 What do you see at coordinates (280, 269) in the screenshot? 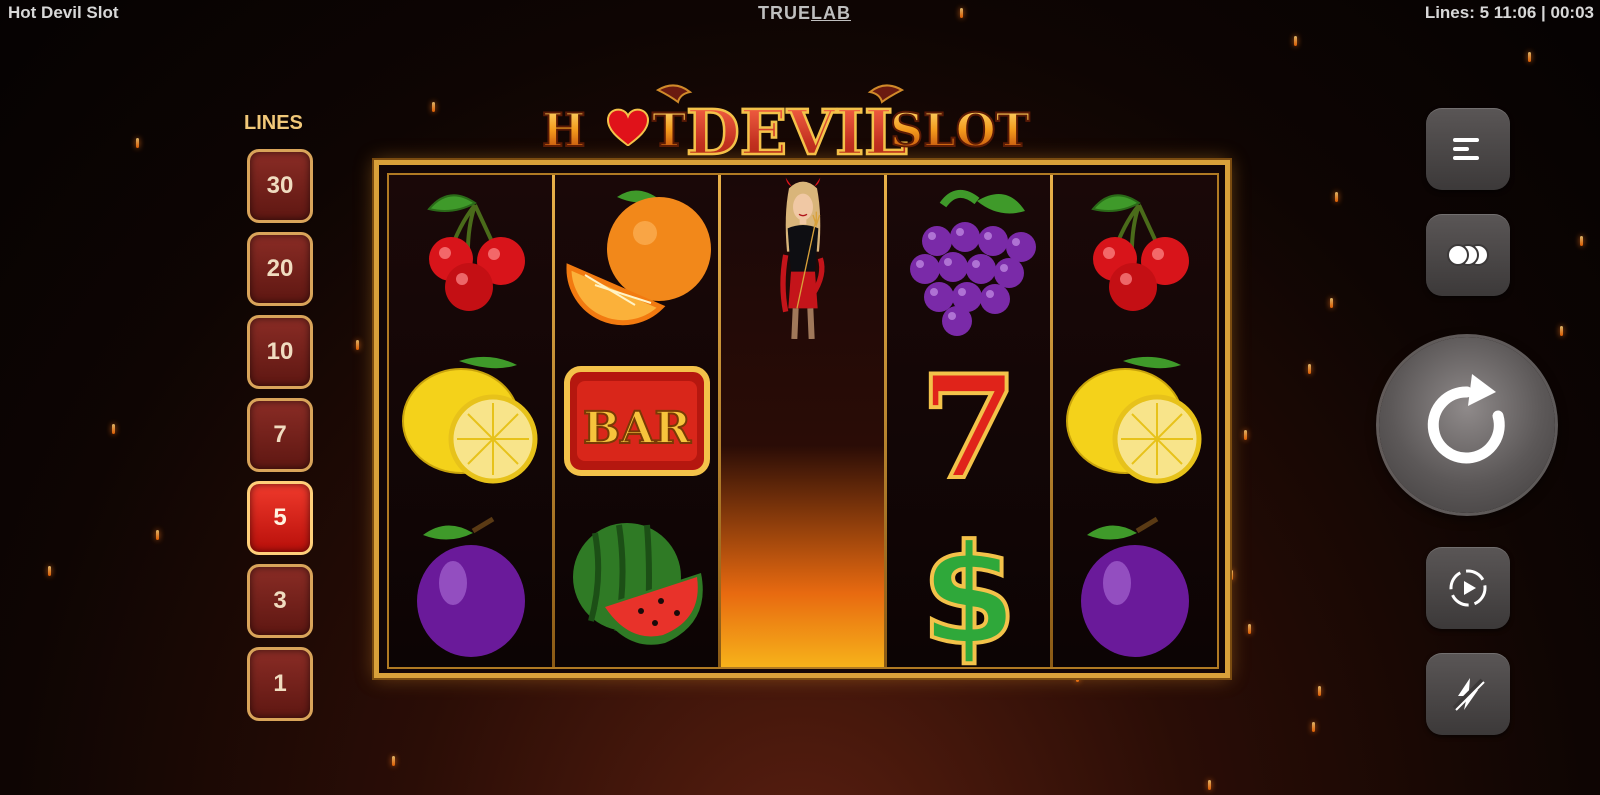
I see `lines-option-20: 20` at bounding box center [280, 269].